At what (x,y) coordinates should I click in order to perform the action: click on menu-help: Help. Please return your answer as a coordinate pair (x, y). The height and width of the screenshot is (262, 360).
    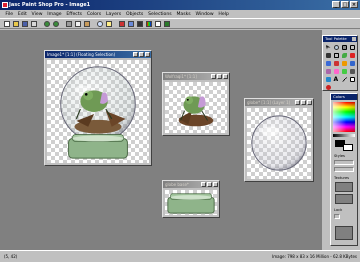
    Looking at the image, I should click on (223, 14).